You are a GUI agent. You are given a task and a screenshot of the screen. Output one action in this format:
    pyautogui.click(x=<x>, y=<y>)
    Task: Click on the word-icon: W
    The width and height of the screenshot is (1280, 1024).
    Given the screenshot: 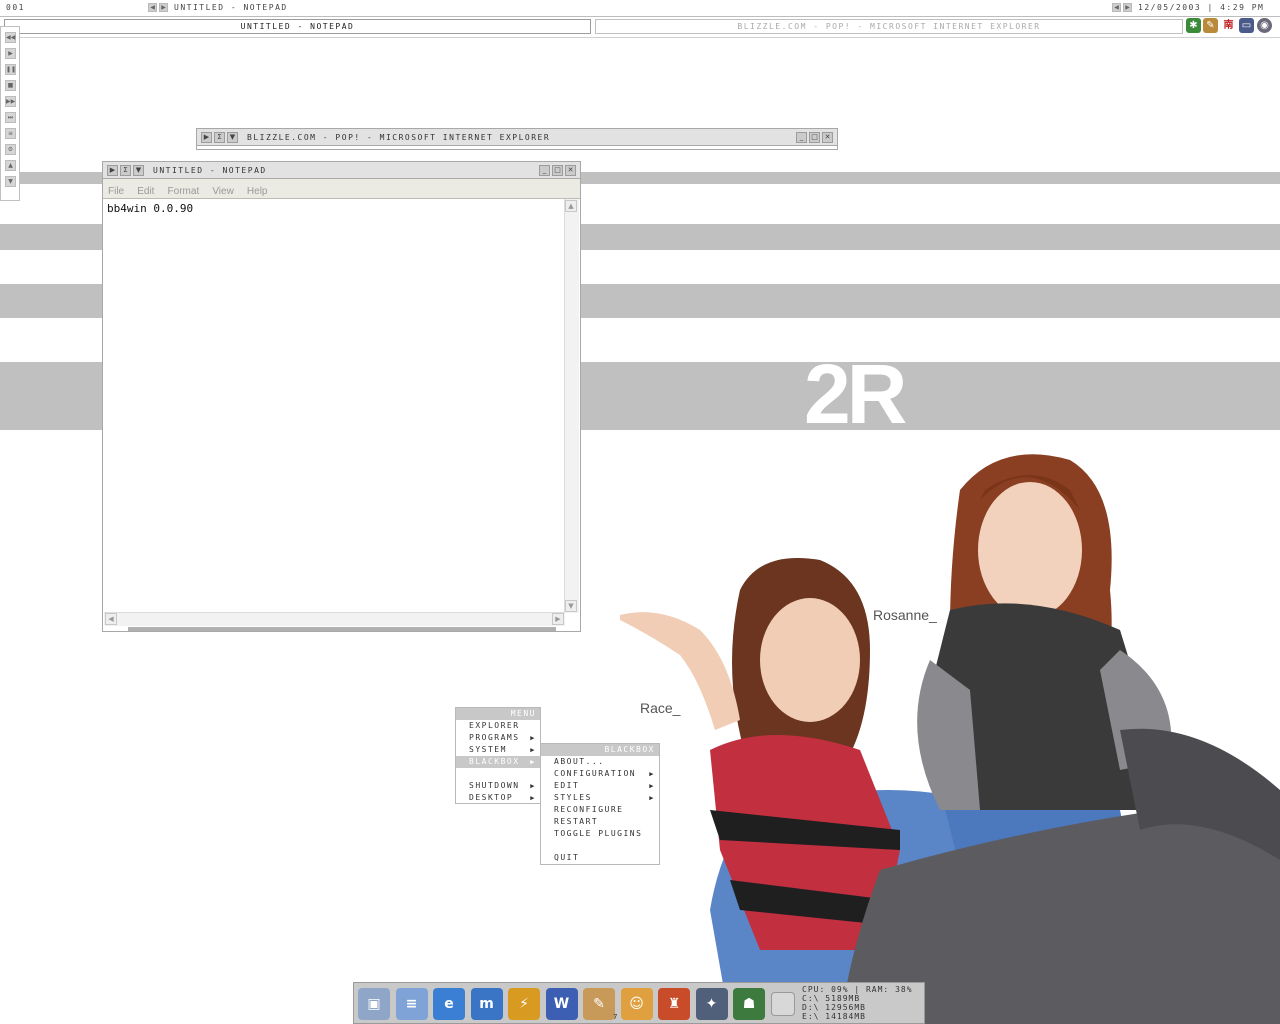 What is the action you would take?
    pyautogui.click(x=561, y=1004)
    